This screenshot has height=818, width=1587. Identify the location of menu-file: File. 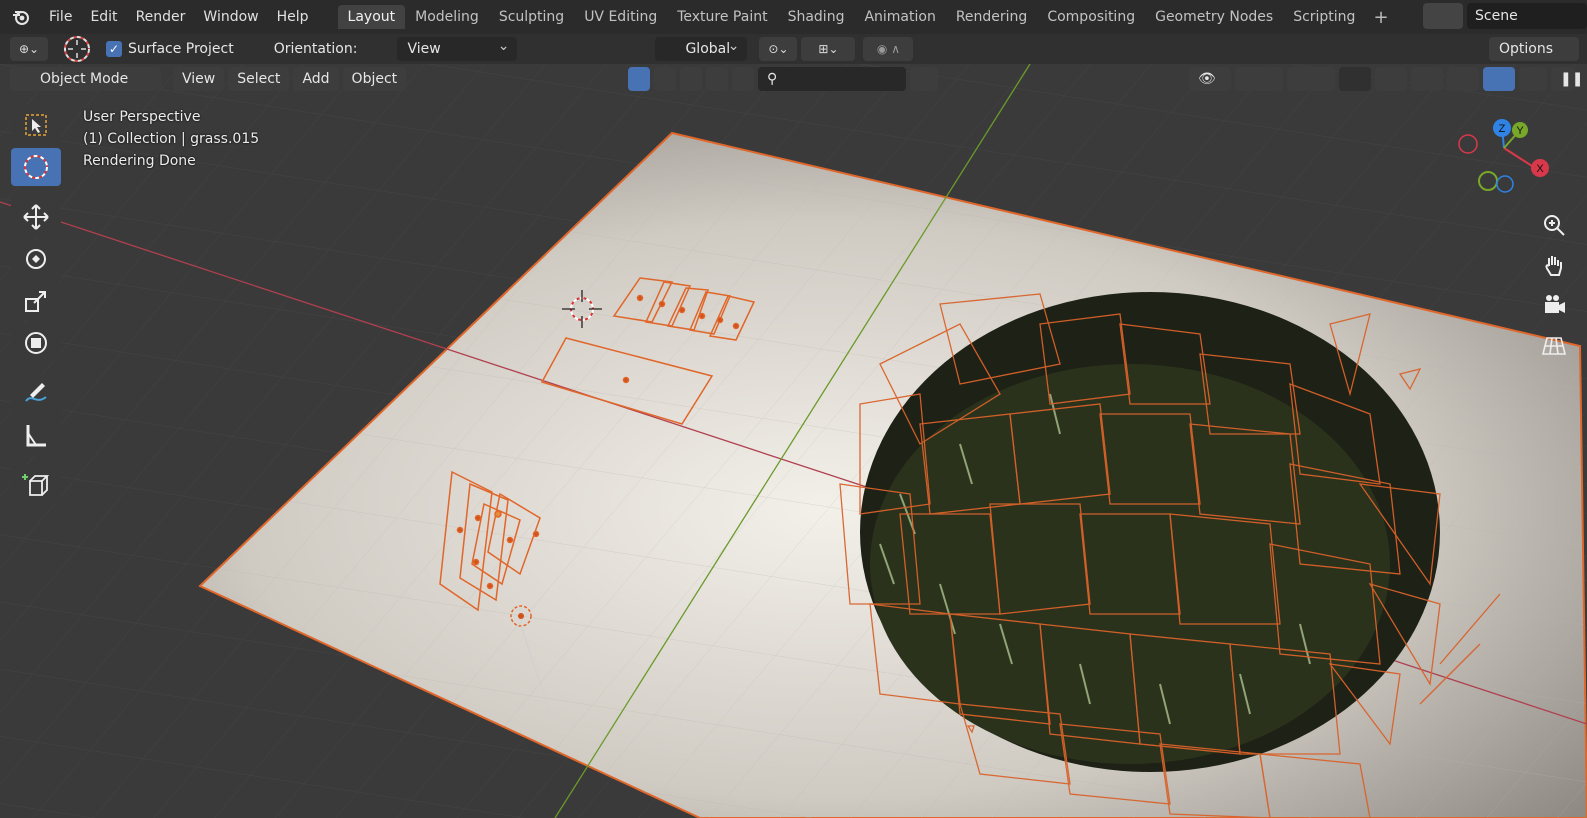
(60, 17).